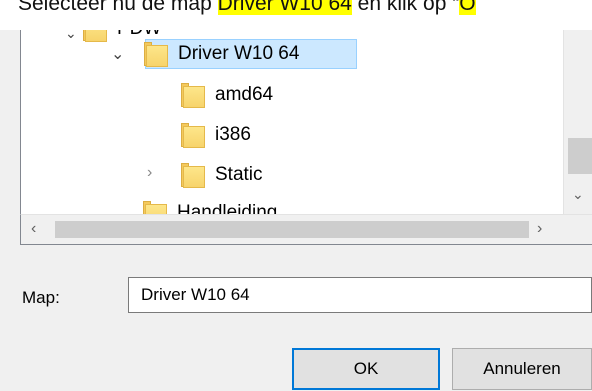  Describe the element at coordinates (539, 229) in the screenshot. I see `scroll-right-icon: ›` at that location.